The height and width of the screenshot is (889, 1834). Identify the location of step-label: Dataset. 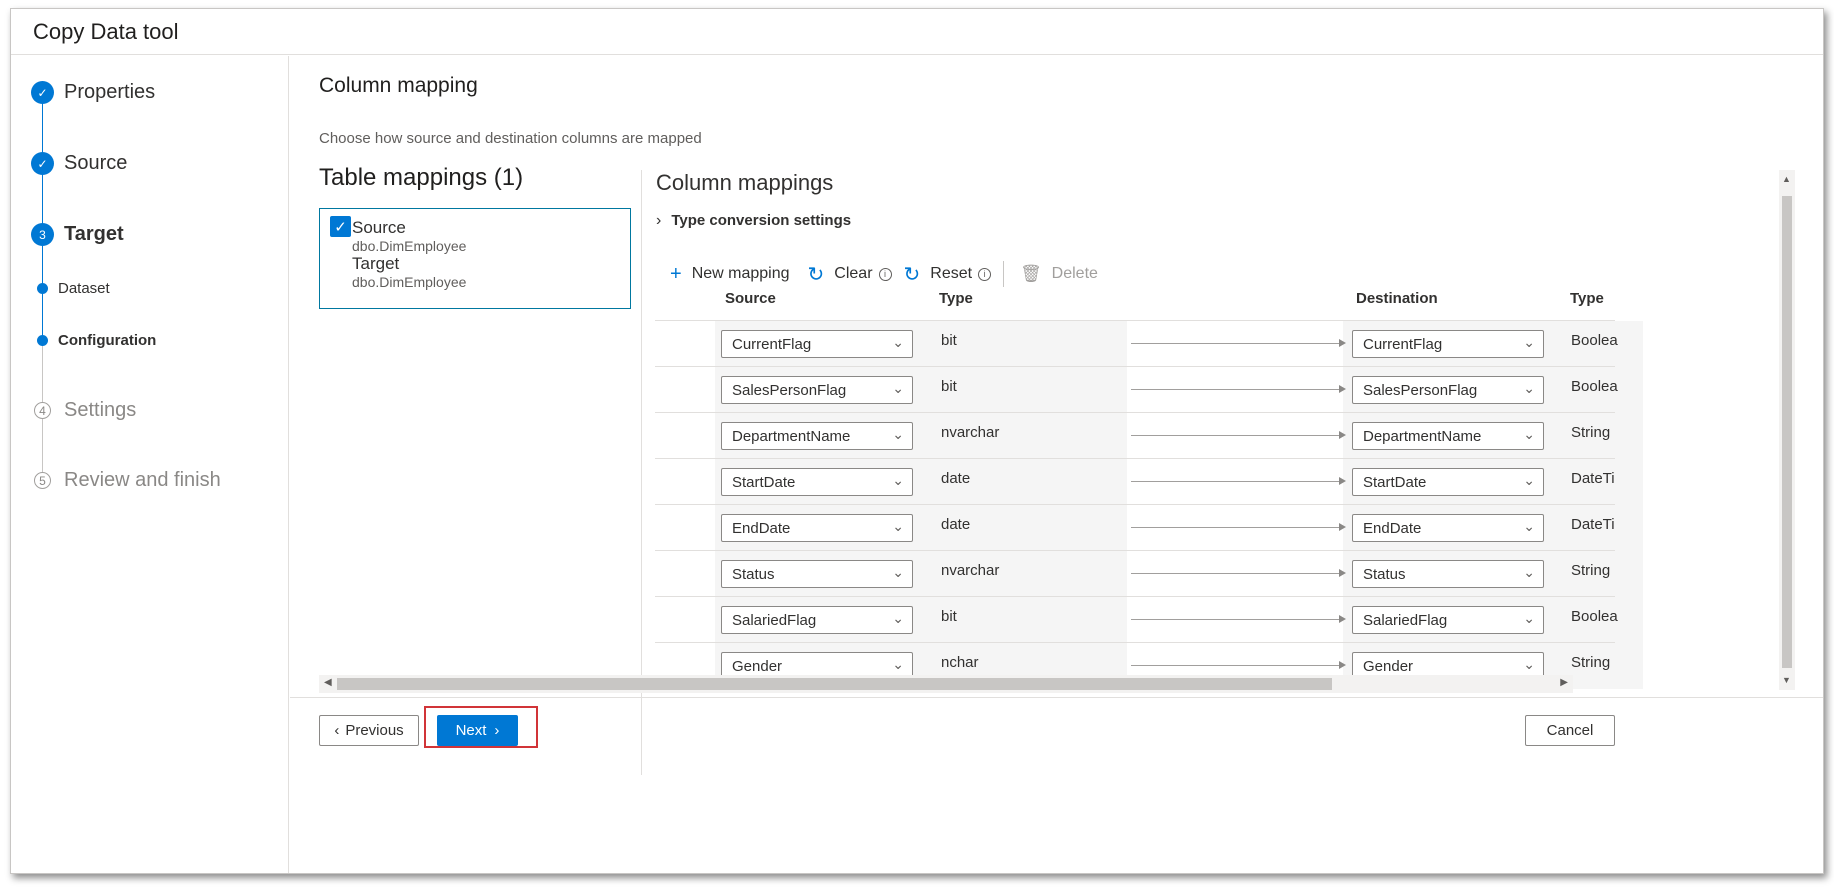
(84, 288).